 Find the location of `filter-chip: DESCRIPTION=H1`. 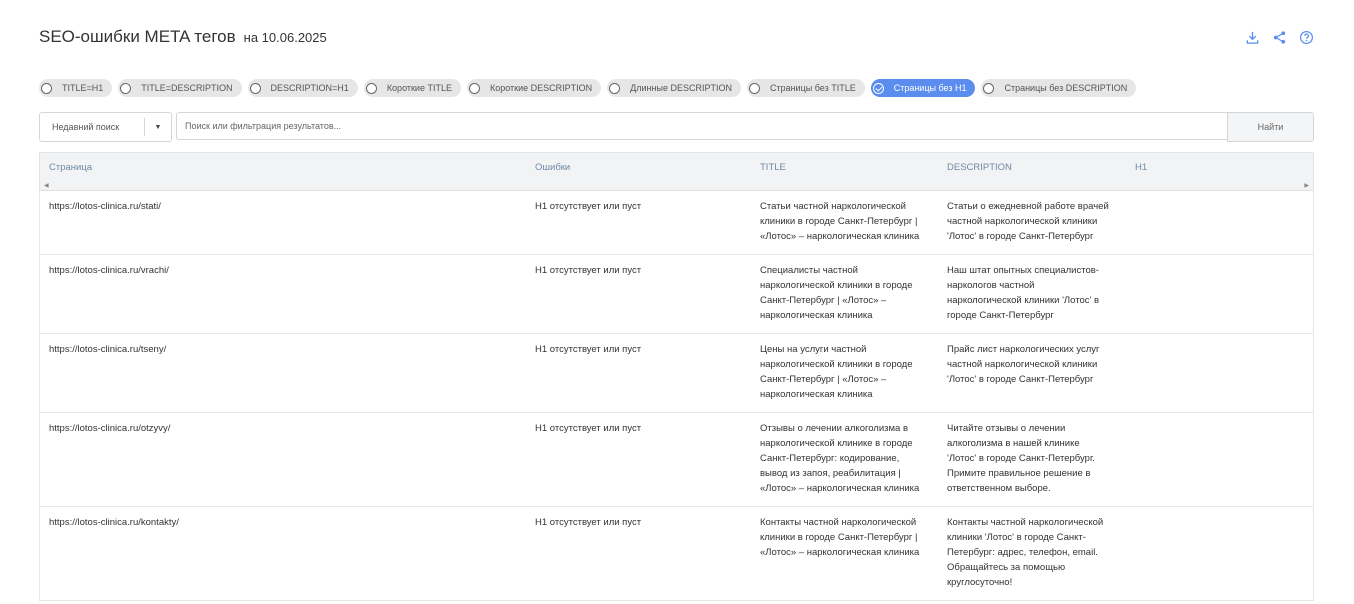

filter-chip: DESCRIPTION=H1 is located at coordinates (302, 88).